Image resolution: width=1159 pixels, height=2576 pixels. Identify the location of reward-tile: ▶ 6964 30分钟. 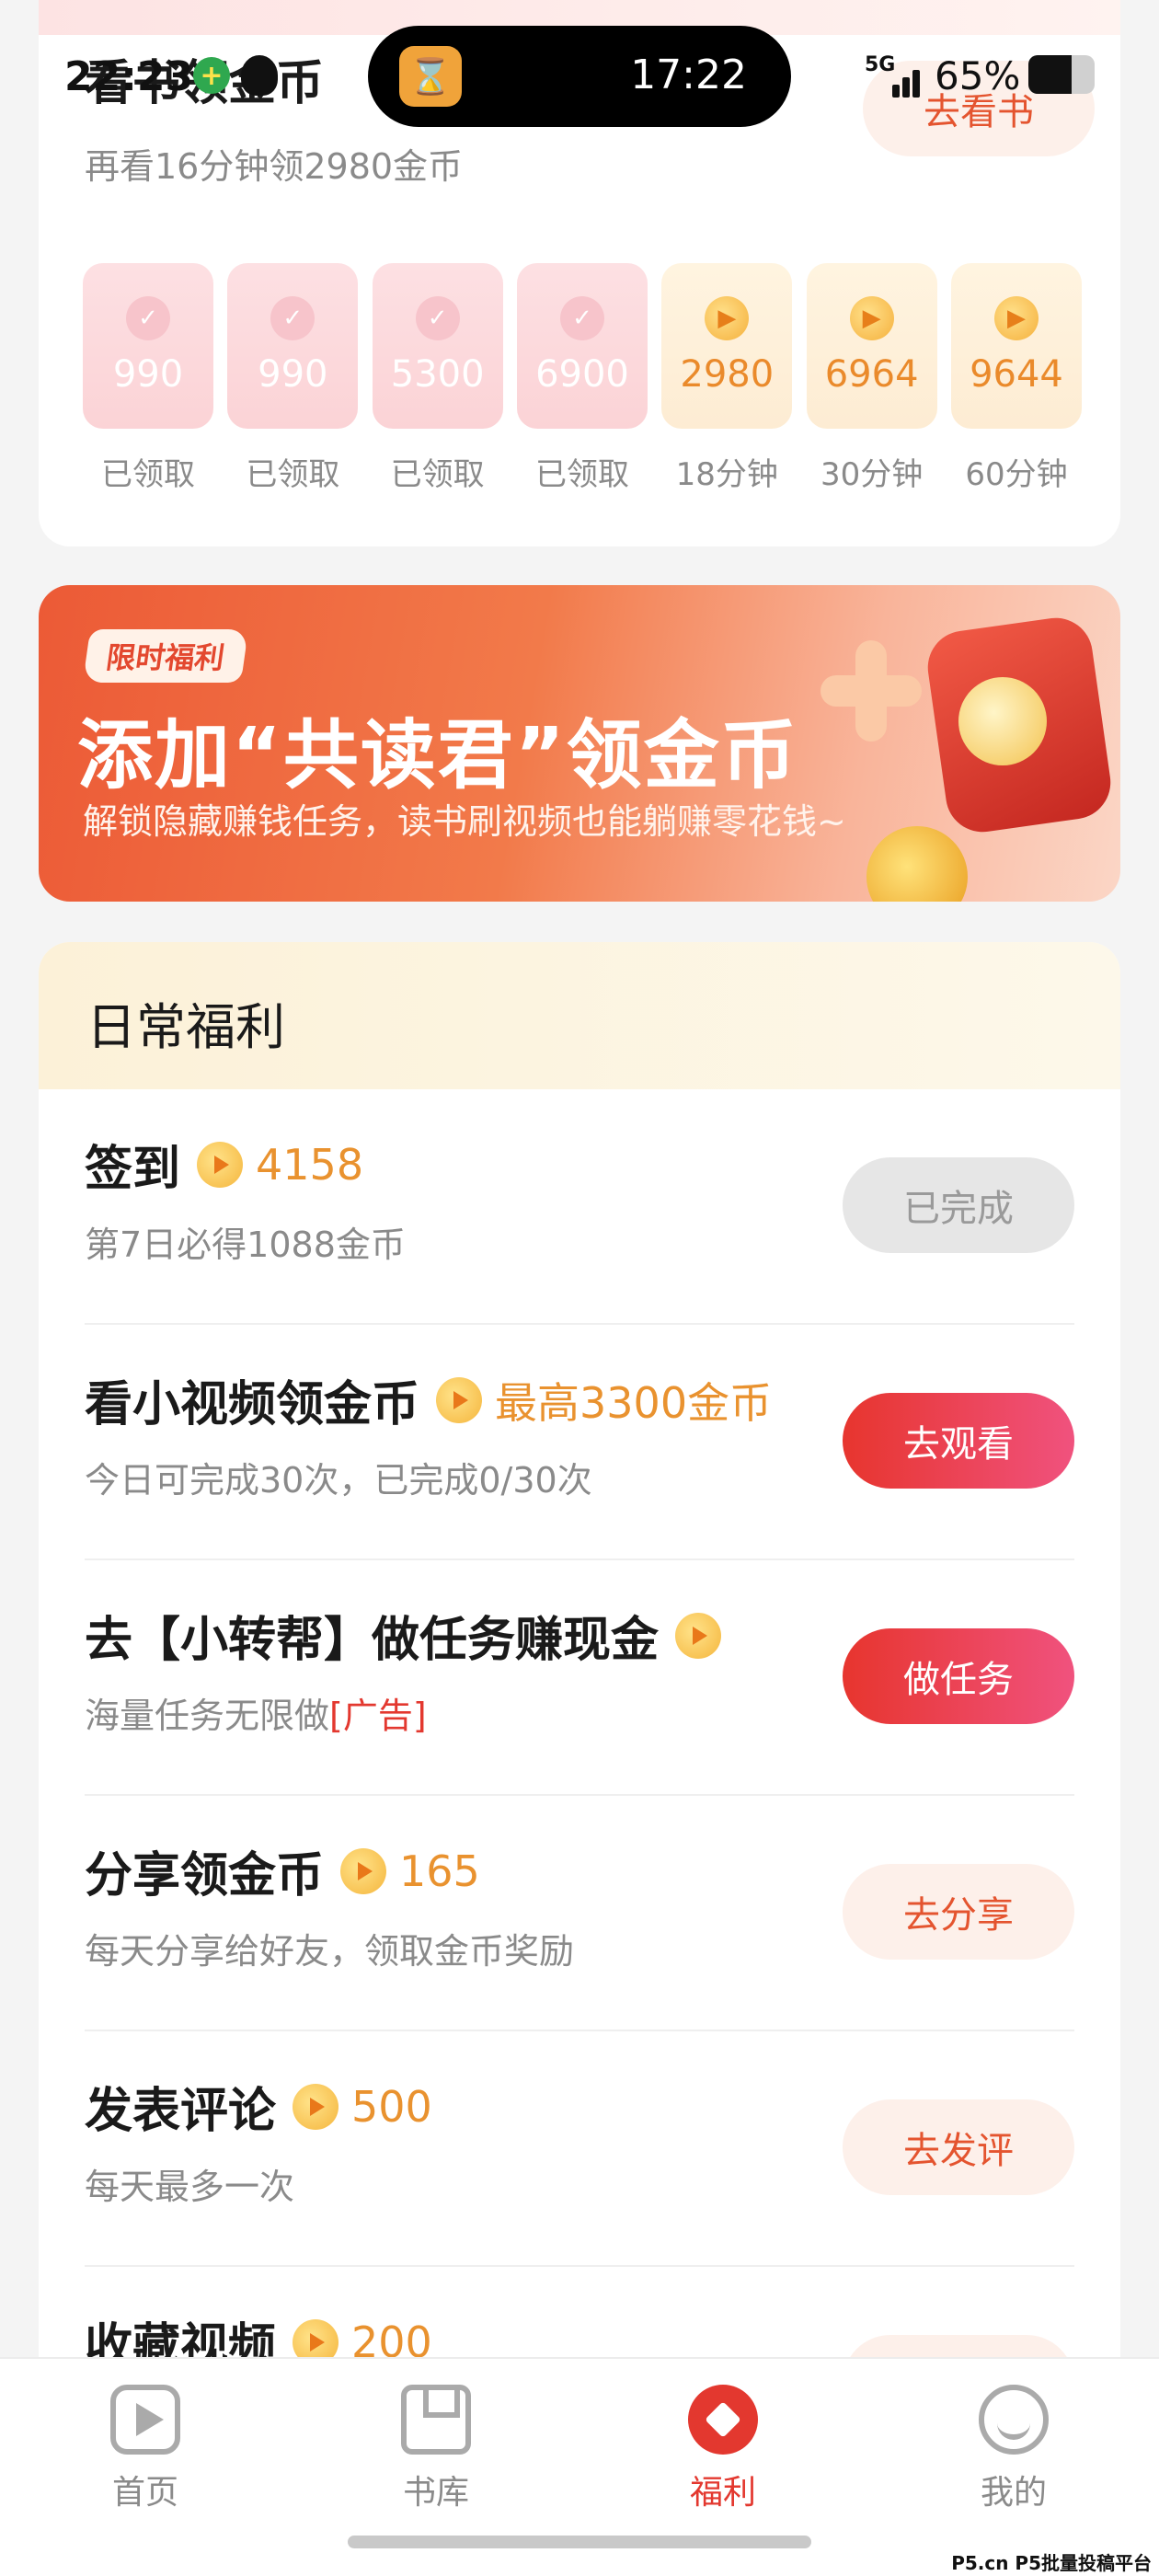
(871, 378).